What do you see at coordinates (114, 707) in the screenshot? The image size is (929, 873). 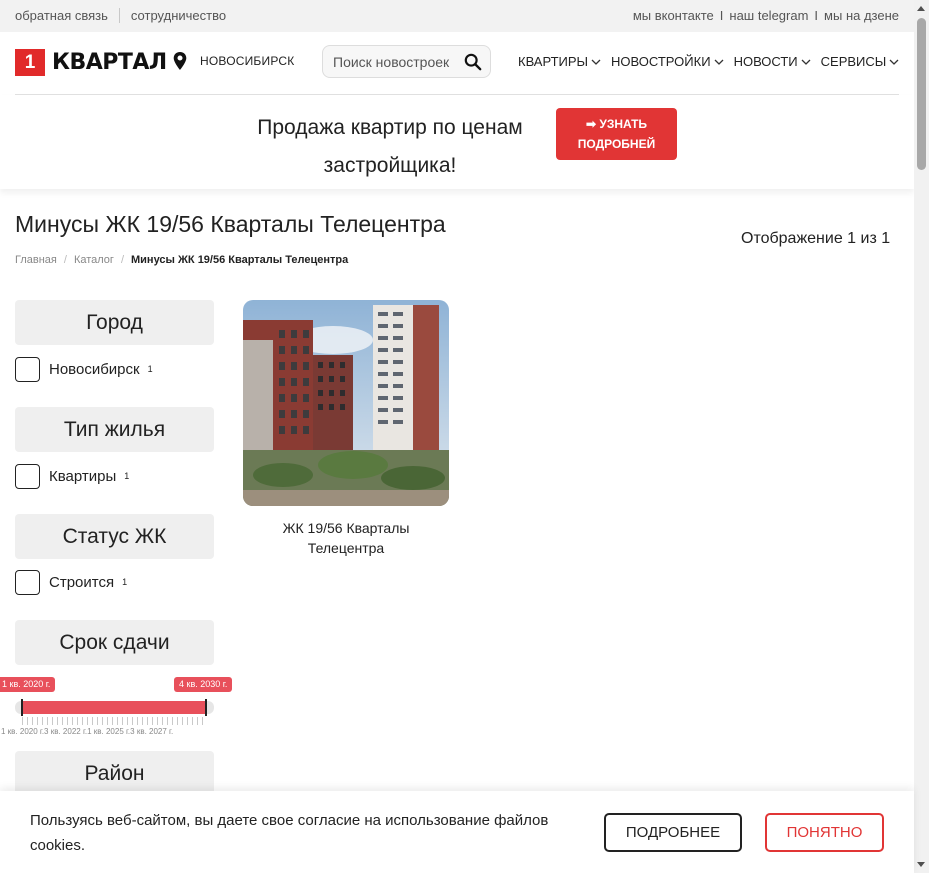 I see `range-fill` at bounding box center [114, 707].